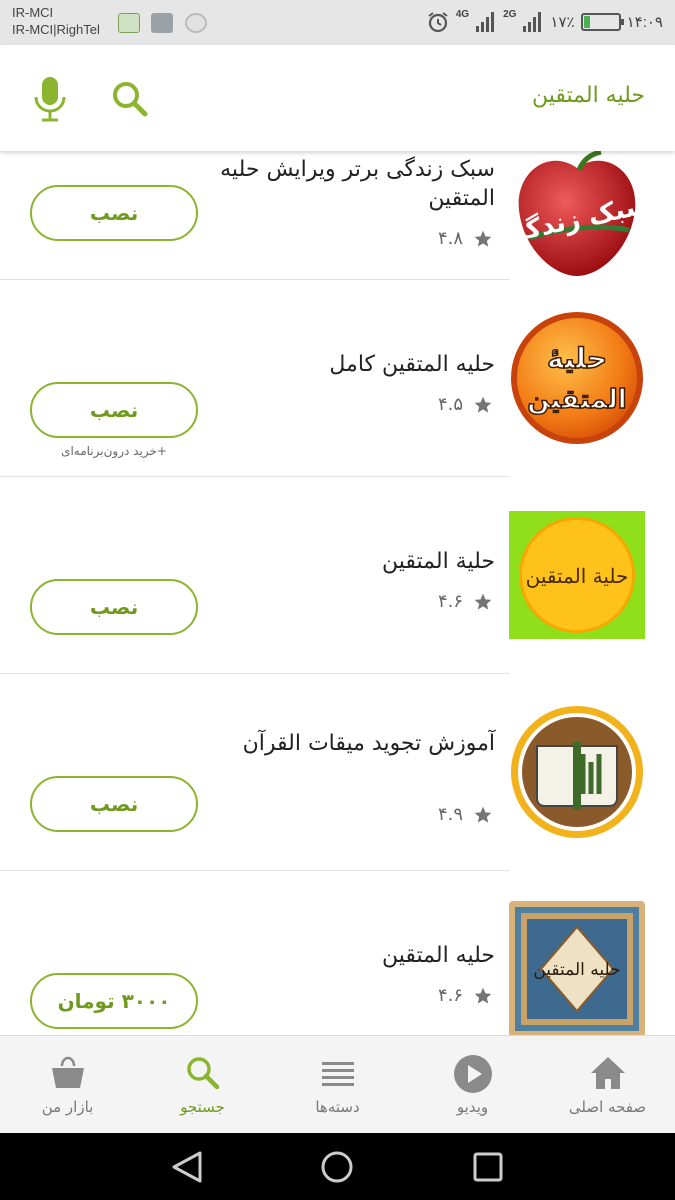 The height and width of the screenshot is (1200, 675). Describe the element at coordinates (577, 217) in the screenshot. I see `app-icon-lifestyle: سبک زندگی` at that location.